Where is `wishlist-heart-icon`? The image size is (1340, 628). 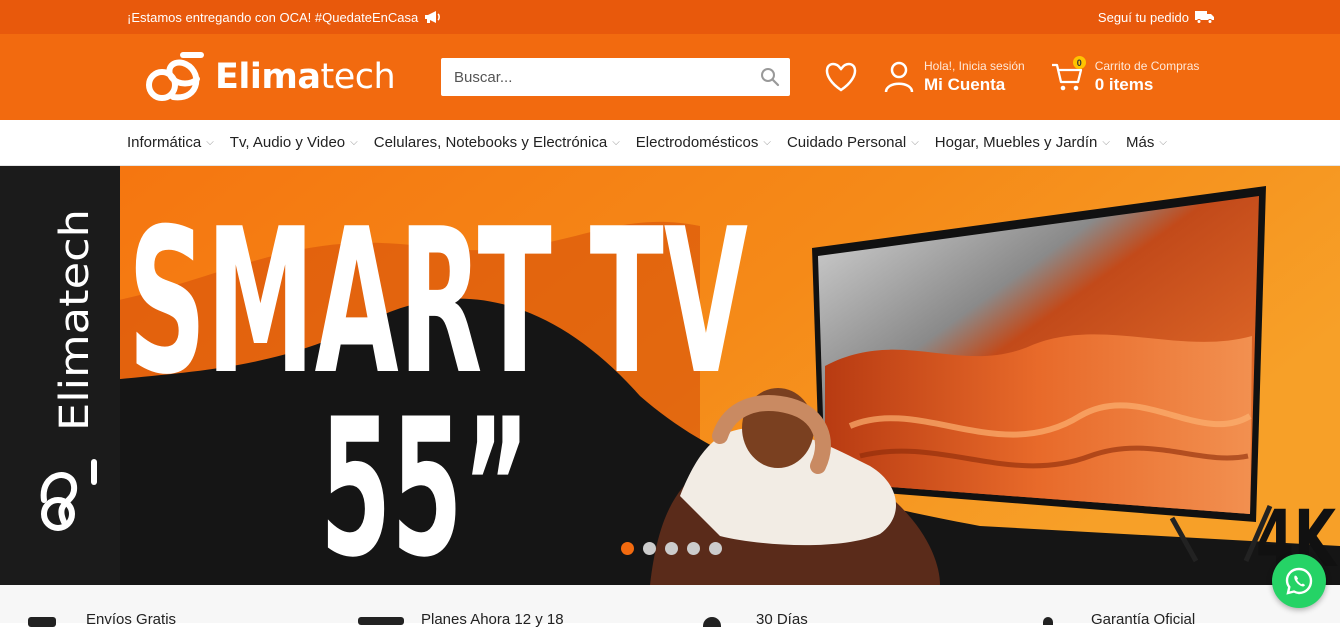 wishlist-heart-icon is located at coordinates (841, 77).